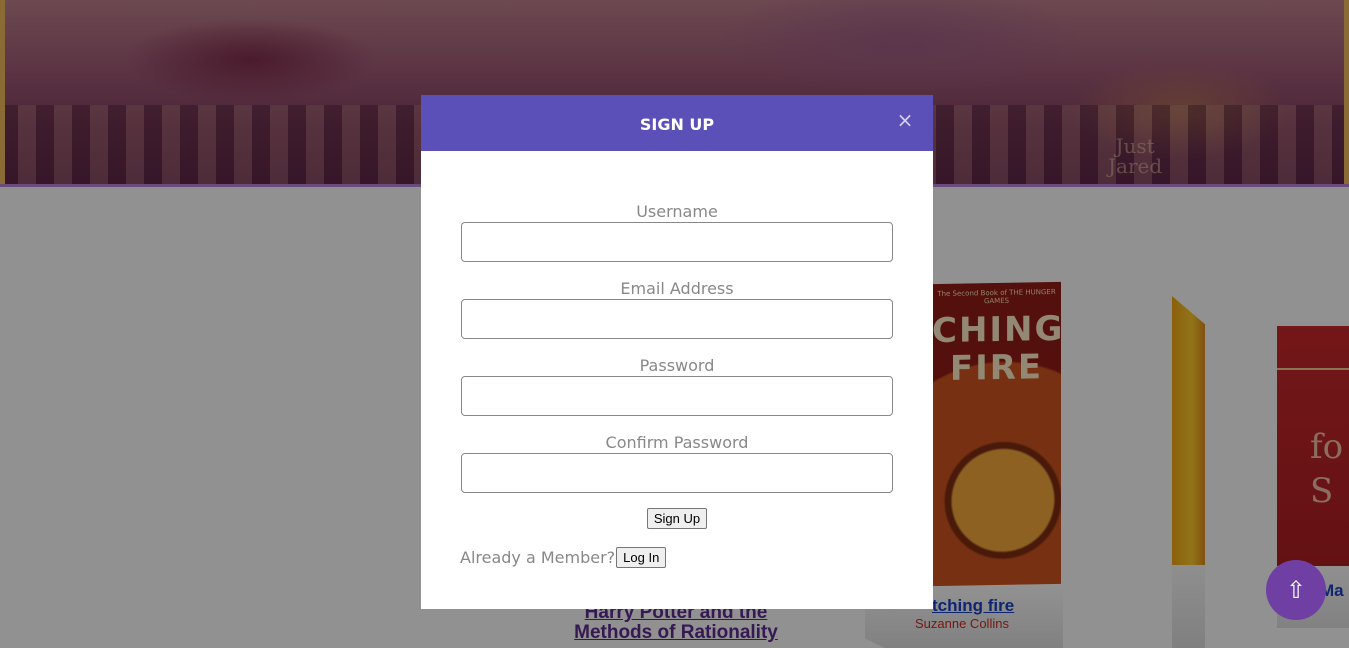 This screenshot has height=648, width=1349. I want to click on modal-title: SIGN UP, so click(677, 124).